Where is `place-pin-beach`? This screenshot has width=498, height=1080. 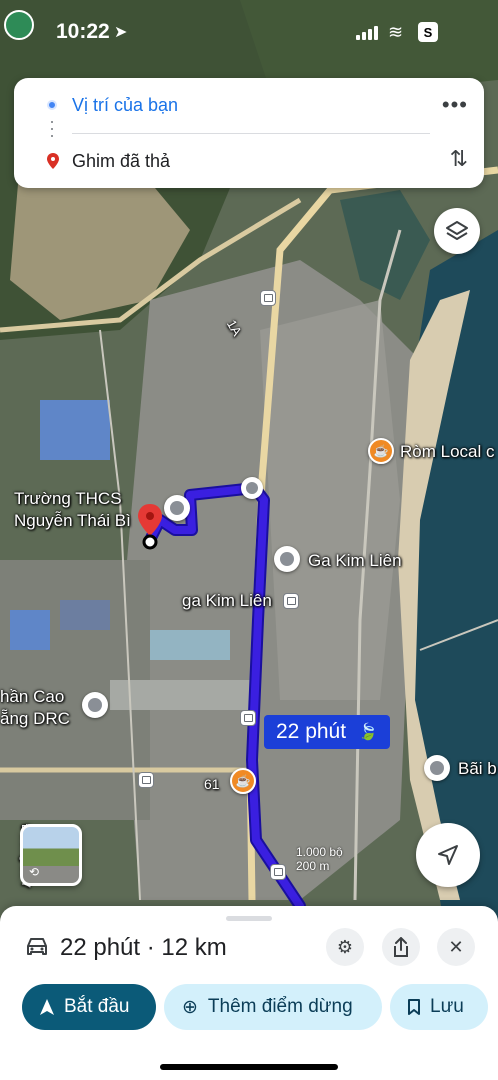 place-pin-beach is located at coordinates (437, 768).